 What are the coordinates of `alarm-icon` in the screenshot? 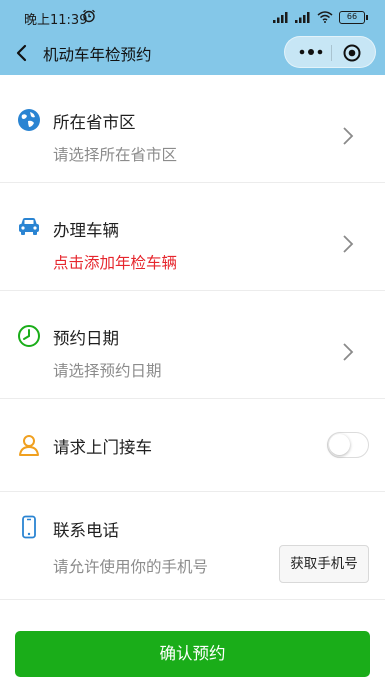 It's located at (89, 16).